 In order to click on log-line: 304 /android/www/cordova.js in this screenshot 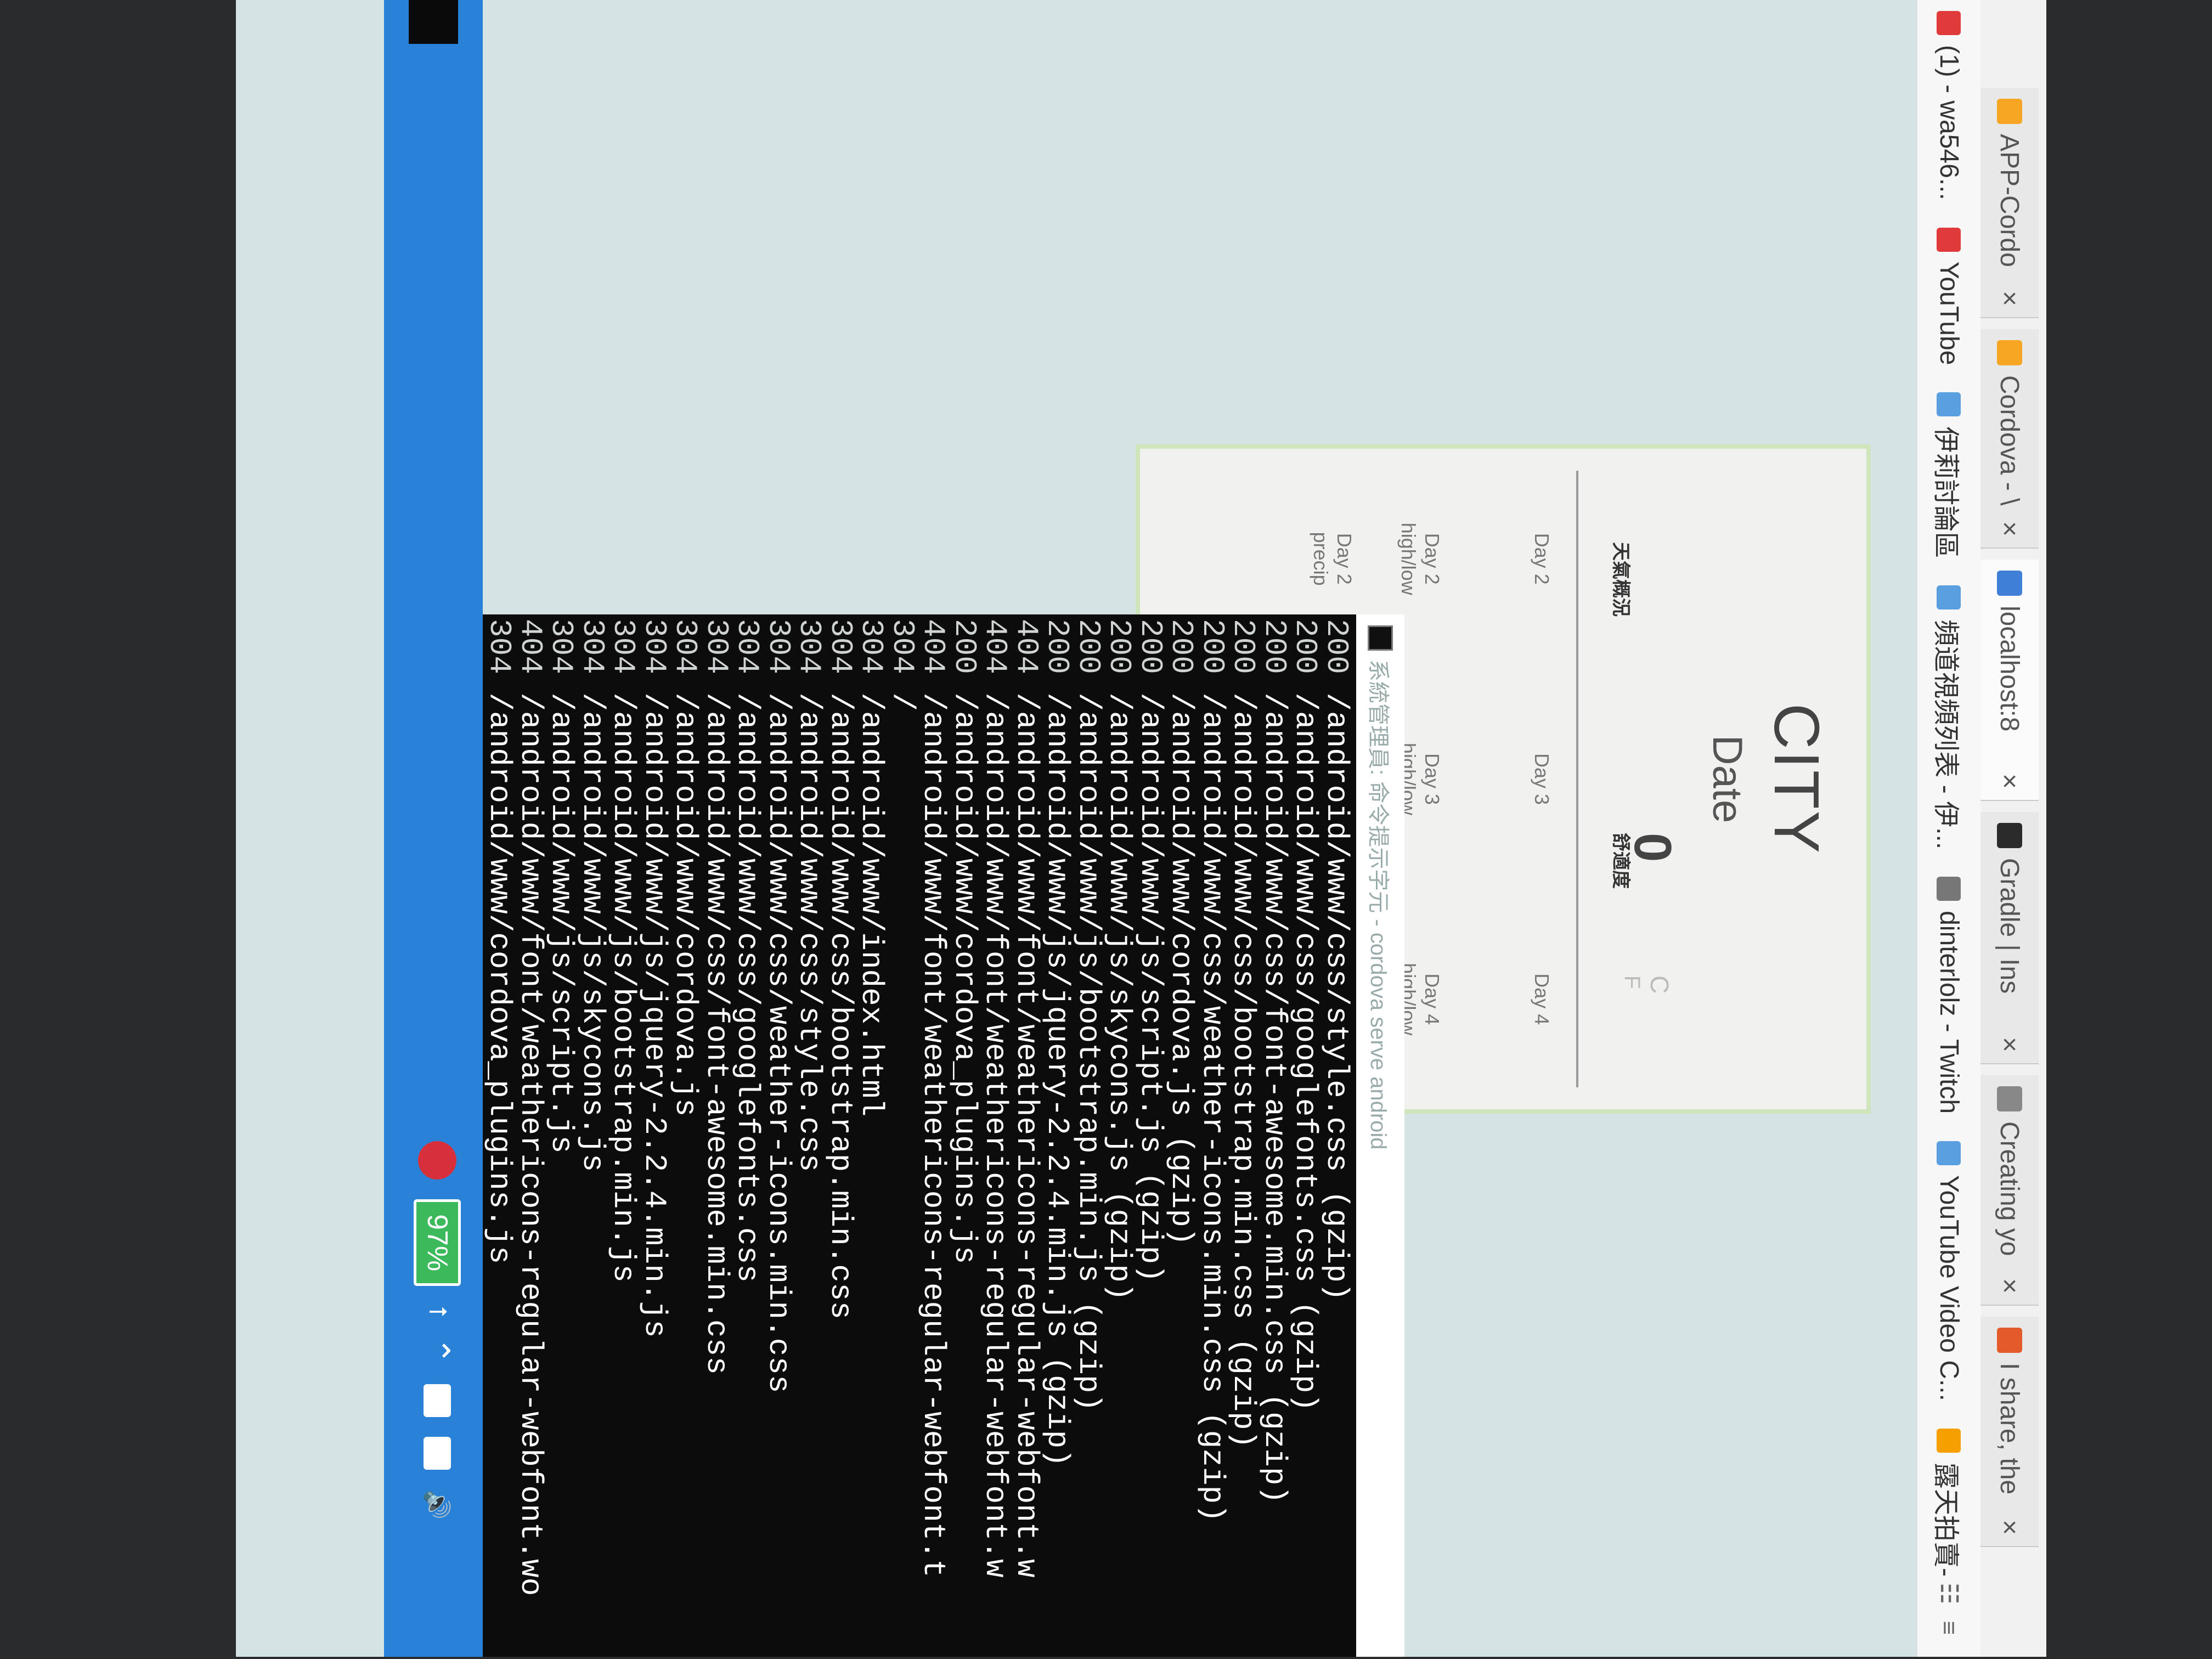, I will do `click(685, 1135)`.